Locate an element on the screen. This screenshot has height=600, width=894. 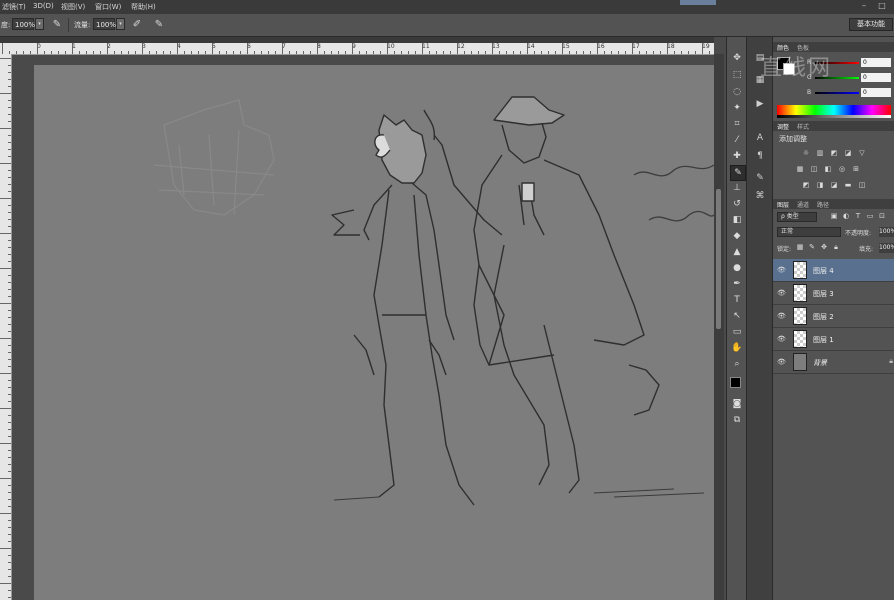
pen-tool-icon: ✒ is located at coordinates (737, 284).